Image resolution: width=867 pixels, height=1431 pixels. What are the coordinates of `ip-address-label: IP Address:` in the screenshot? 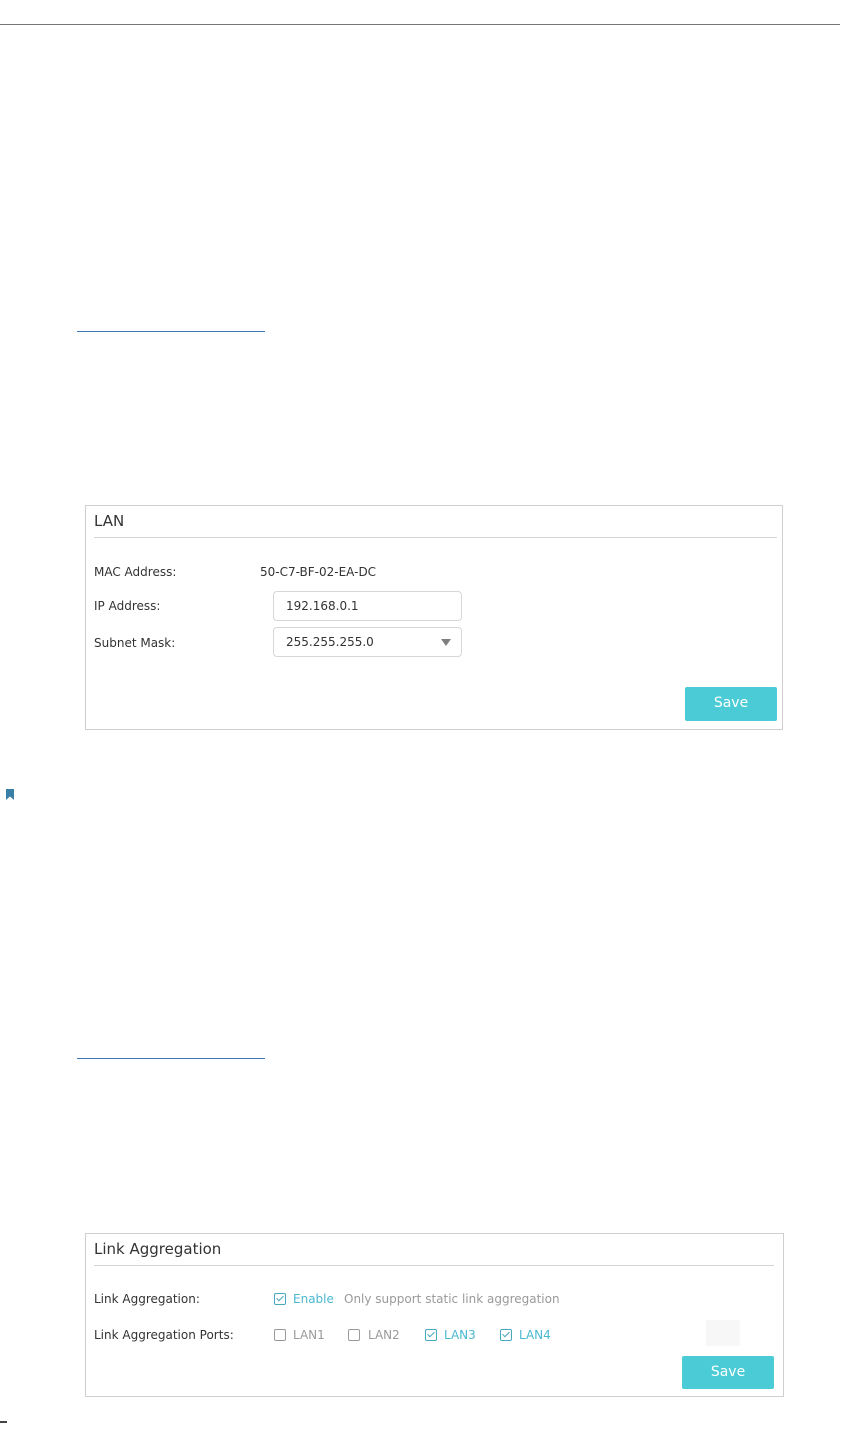 It's located at (127, 606).